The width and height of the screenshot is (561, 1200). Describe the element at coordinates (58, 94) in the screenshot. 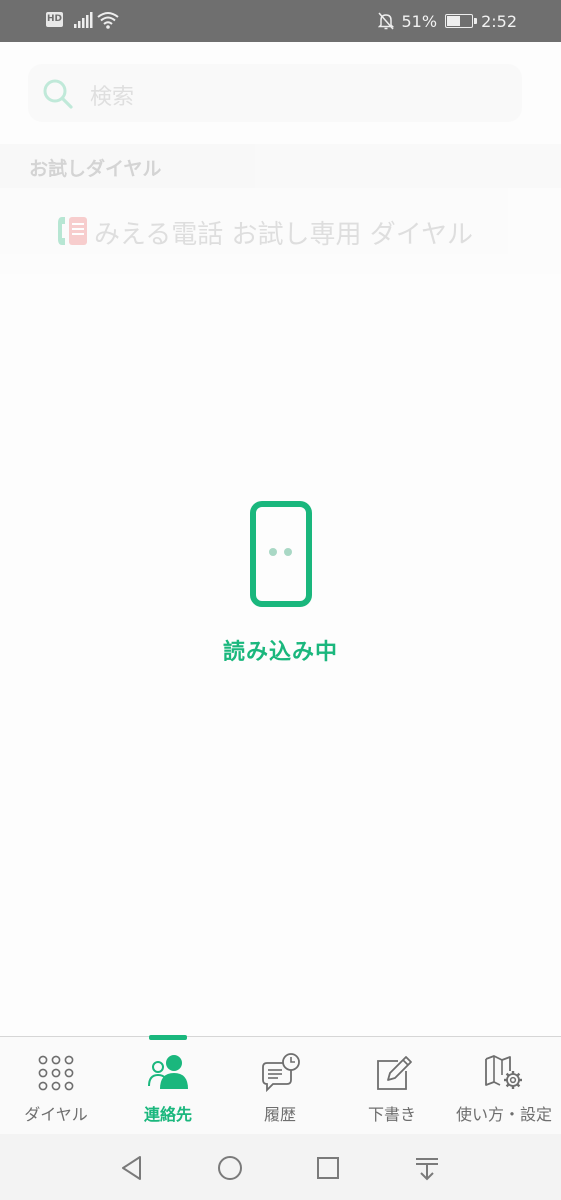

I see `search-icon` at that location.